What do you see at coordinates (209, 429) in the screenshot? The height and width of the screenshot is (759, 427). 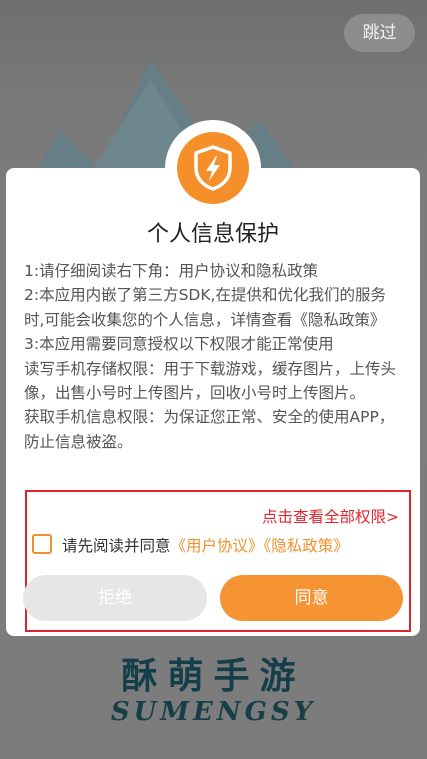 I see `policy-paragraph: 获取手机信息权限：为保证您正常、安全的使用APP，防止信息被盗。` at bounding box center [209, 429].